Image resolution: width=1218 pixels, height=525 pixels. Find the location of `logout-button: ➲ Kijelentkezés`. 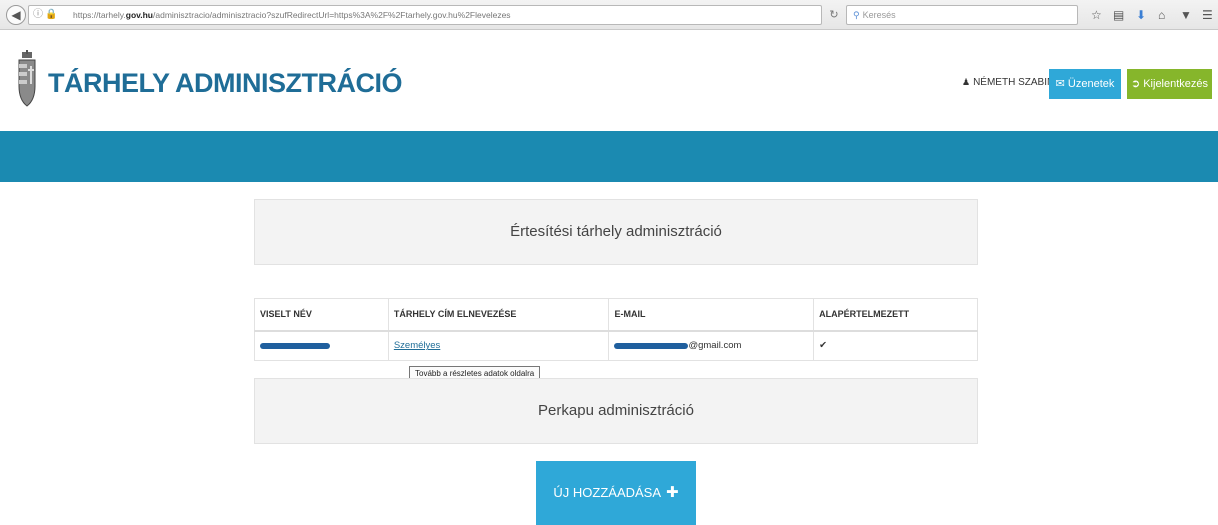

logout-button: ➲ Kijelentkezés is located at coordinates (1169, 84).